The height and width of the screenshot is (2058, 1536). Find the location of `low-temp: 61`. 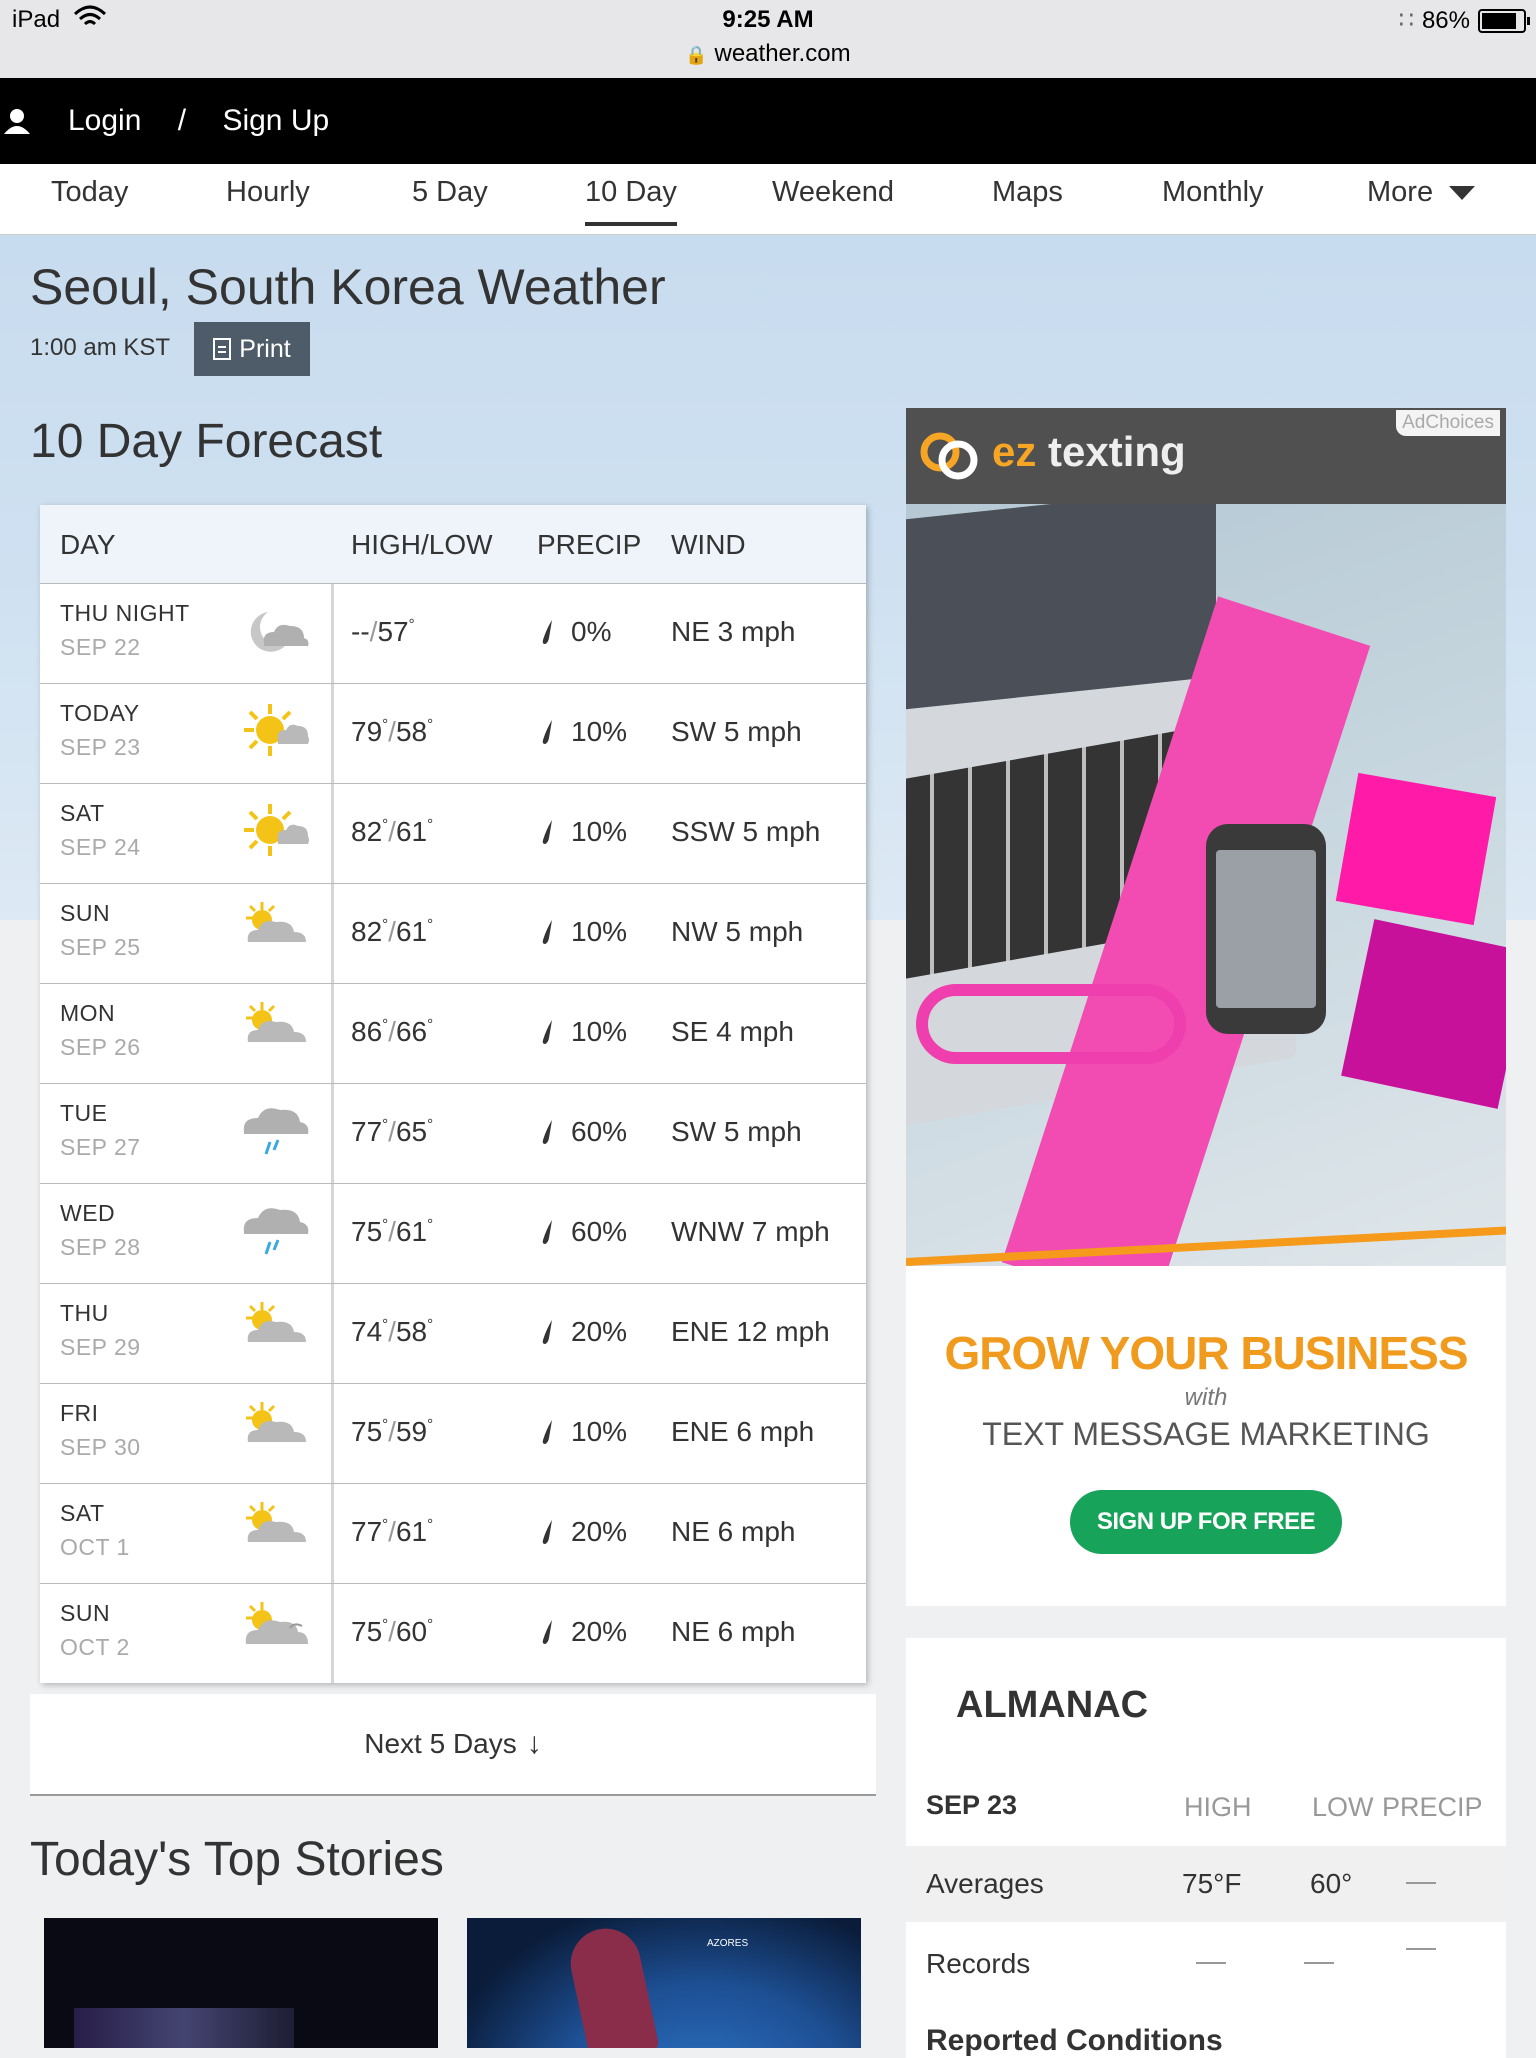

low-temp: 61 is located at coordinates (411, 1231).